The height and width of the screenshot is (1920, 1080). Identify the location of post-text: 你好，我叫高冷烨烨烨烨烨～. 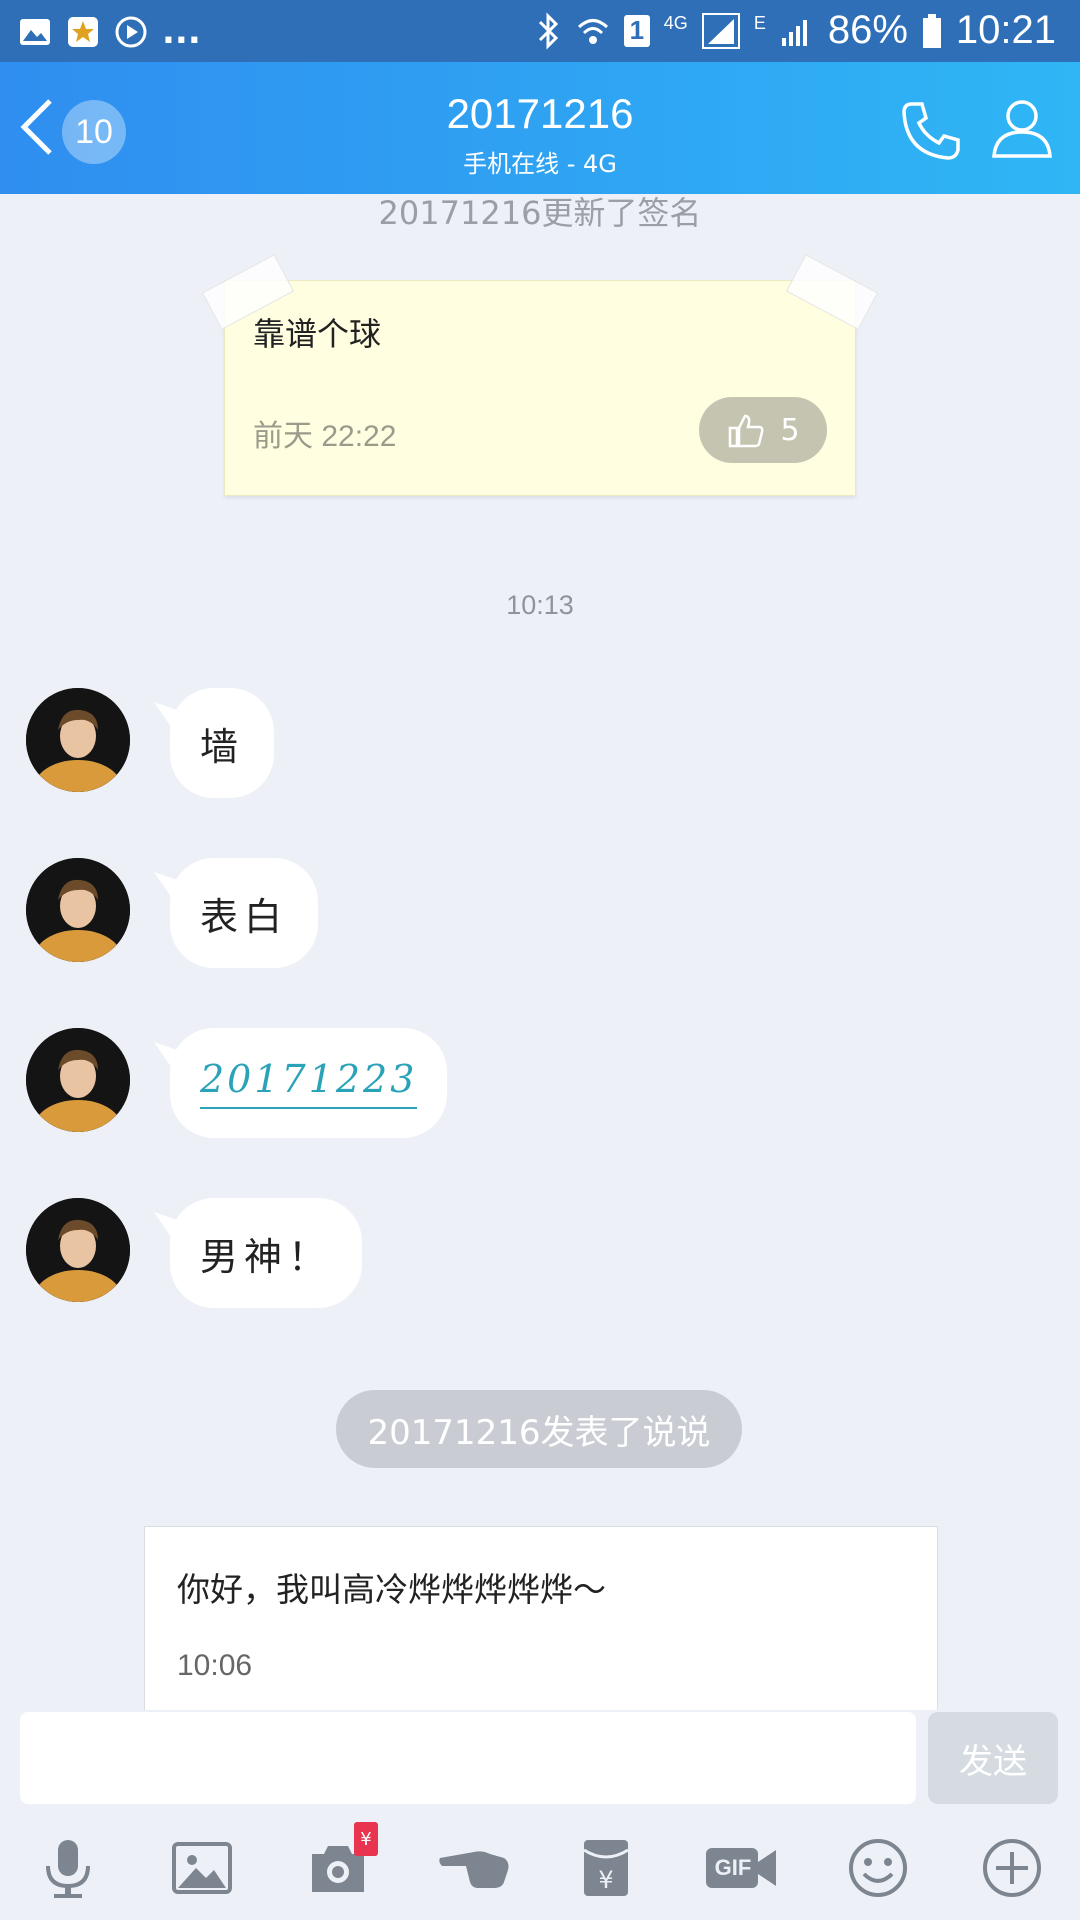
(391, 1589).